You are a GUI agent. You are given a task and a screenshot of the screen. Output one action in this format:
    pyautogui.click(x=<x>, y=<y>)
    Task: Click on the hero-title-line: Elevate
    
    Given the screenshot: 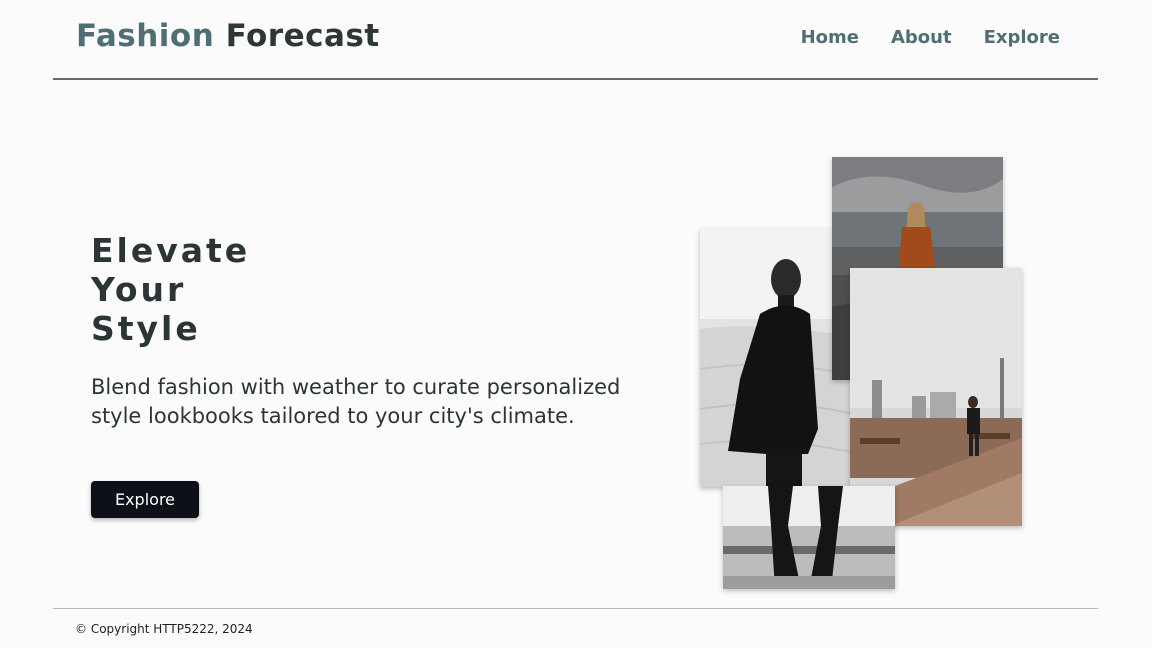 What is the action you would take?
    pyautogui.click(x=171, y=250)
    